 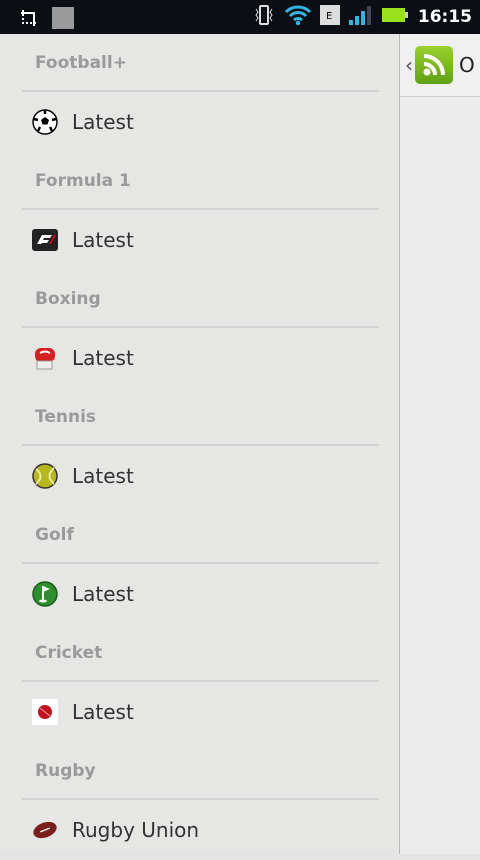 What do you see at coordinates (409, 65) in the screenshot?
I see `chevron-left-icon: ‹` at bounding box center [409, 65].